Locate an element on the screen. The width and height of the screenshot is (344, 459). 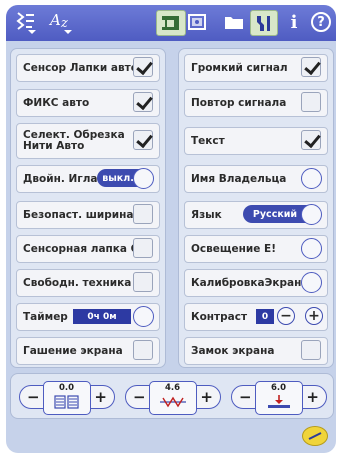
setting-row-fix-auto: ФИКС авто is located at coordinates (88, 103).